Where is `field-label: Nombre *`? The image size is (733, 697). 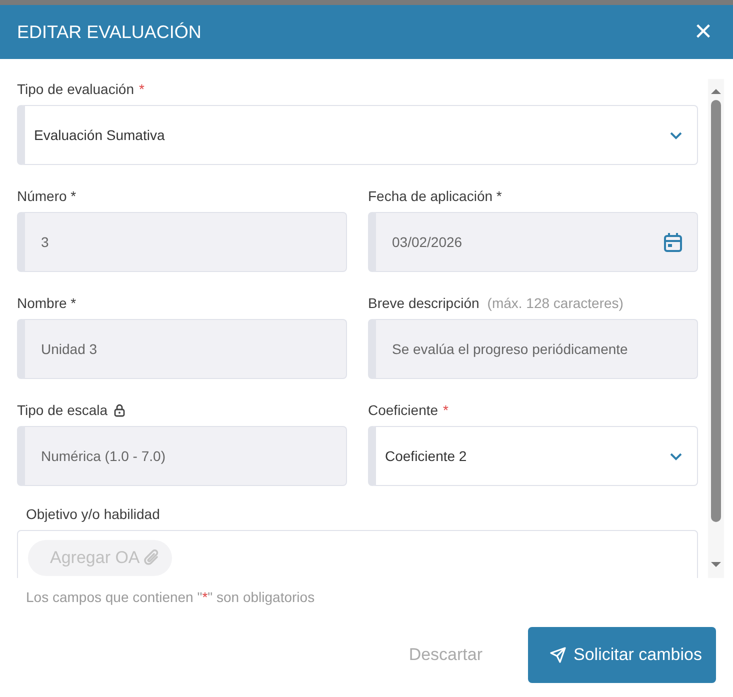 field-label: Nombre * is located at coordinates (46, 303).